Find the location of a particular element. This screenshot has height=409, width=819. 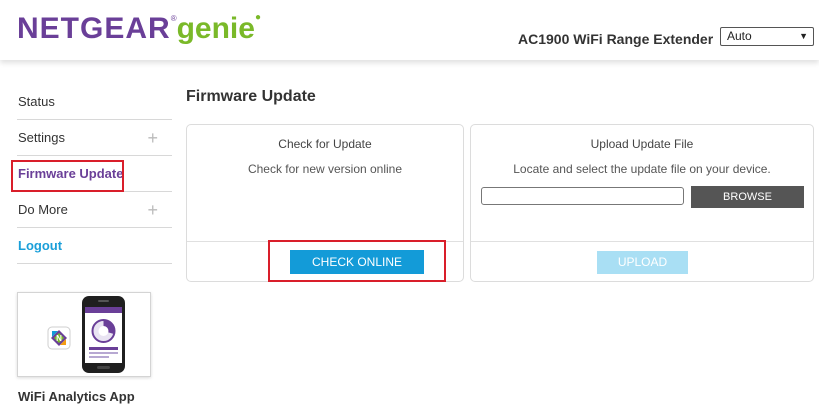

language-select: Auto ▼ is located at coordinates (767, 36).